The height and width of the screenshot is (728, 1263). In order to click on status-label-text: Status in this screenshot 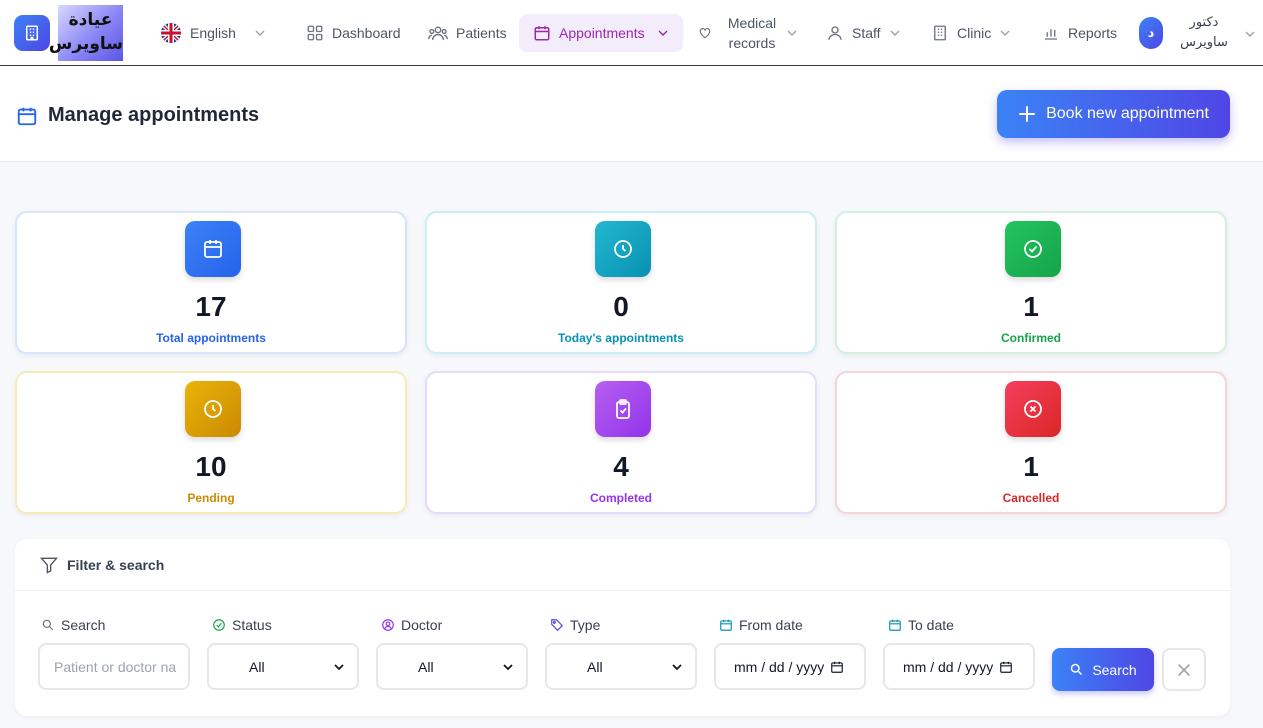, I will do `click(252, 625)`.